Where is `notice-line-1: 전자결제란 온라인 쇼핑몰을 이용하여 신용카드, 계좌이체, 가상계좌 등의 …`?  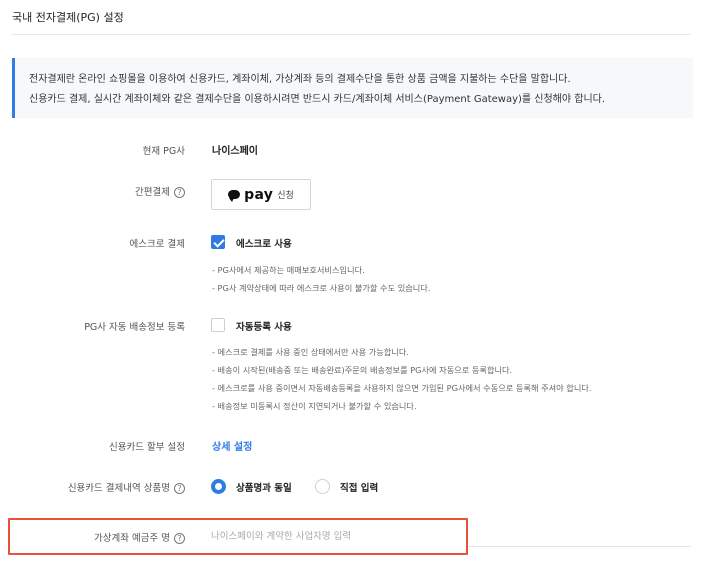 notice-line-1: 전자결제란 온라인 쇼핑몰을 이용하여 신용카드, 계좌이체, 가상계좌 등의 … is located at coordinates (300, 79).